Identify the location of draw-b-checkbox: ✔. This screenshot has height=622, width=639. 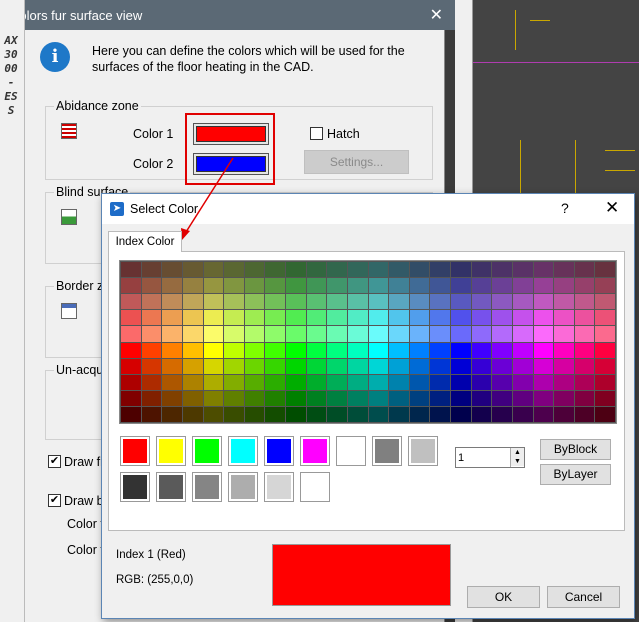
(54, 500).